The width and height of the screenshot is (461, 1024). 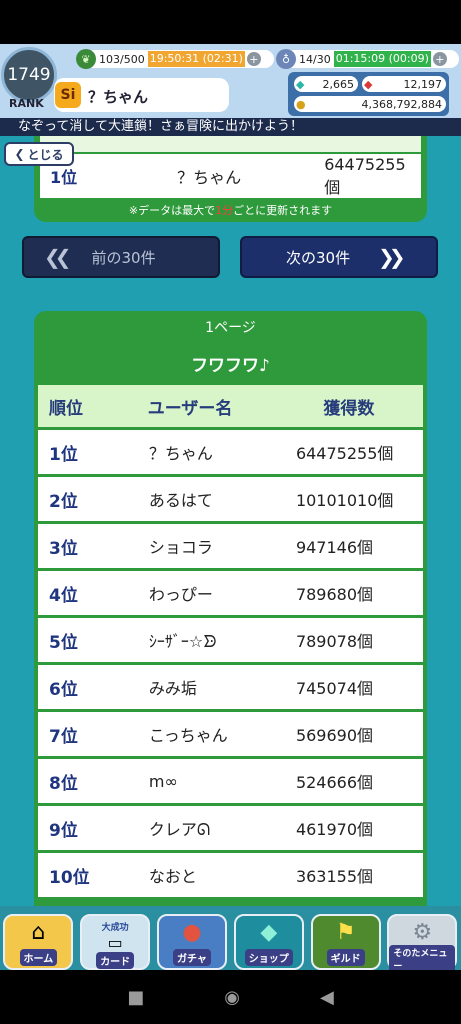 I want to click on row-score: 789078個, so click(x=334, y=641).